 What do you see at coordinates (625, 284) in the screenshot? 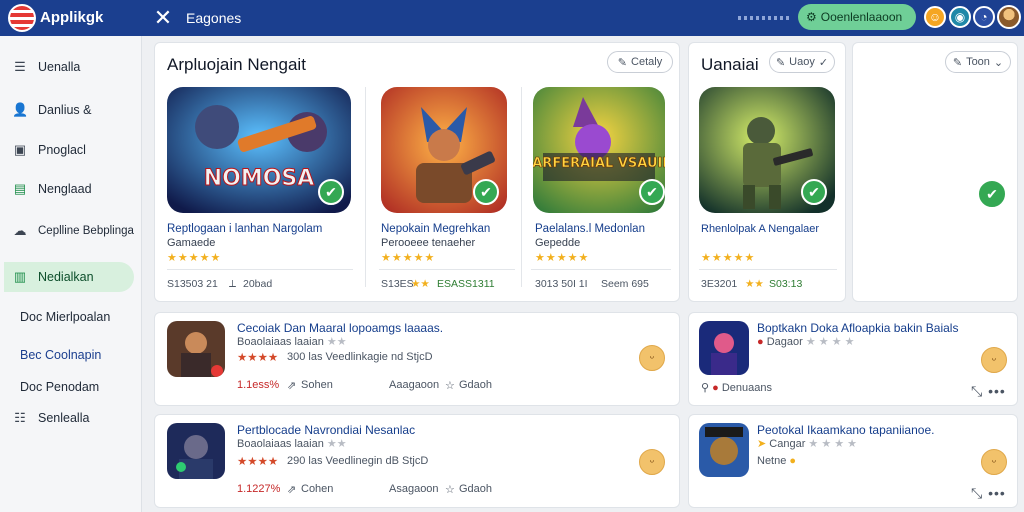
I see `app-meta-right: Seem 695` at bounding box center [625, 284].